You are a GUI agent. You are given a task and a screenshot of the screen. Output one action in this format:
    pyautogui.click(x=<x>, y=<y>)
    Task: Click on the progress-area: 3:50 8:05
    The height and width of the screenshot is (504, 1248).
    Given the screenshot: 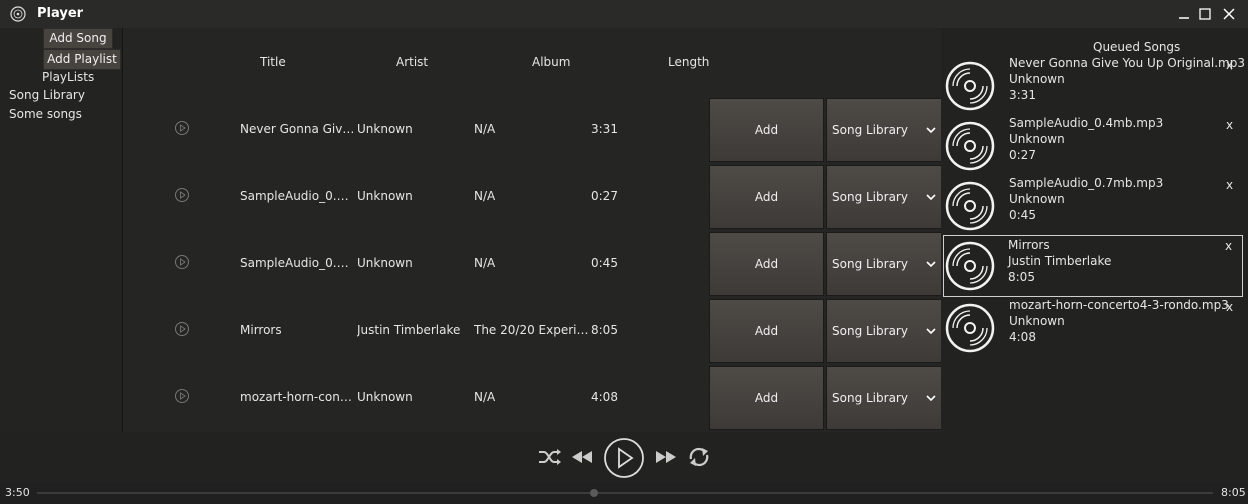 What is the action you would take?
    pyautogui.click(x=624, y=493)
    